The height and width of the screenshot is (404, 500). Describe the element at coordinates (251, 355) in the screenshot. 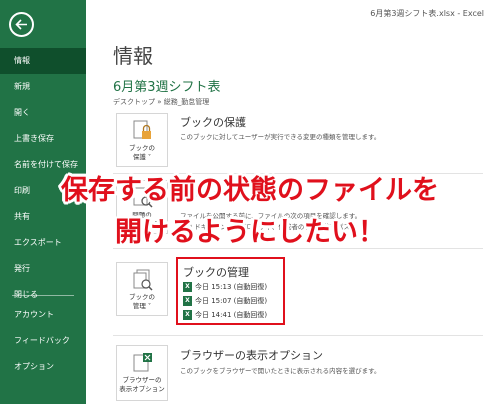

I see `browser-view-options-title: ブラウザーの表示オプション` at that location.